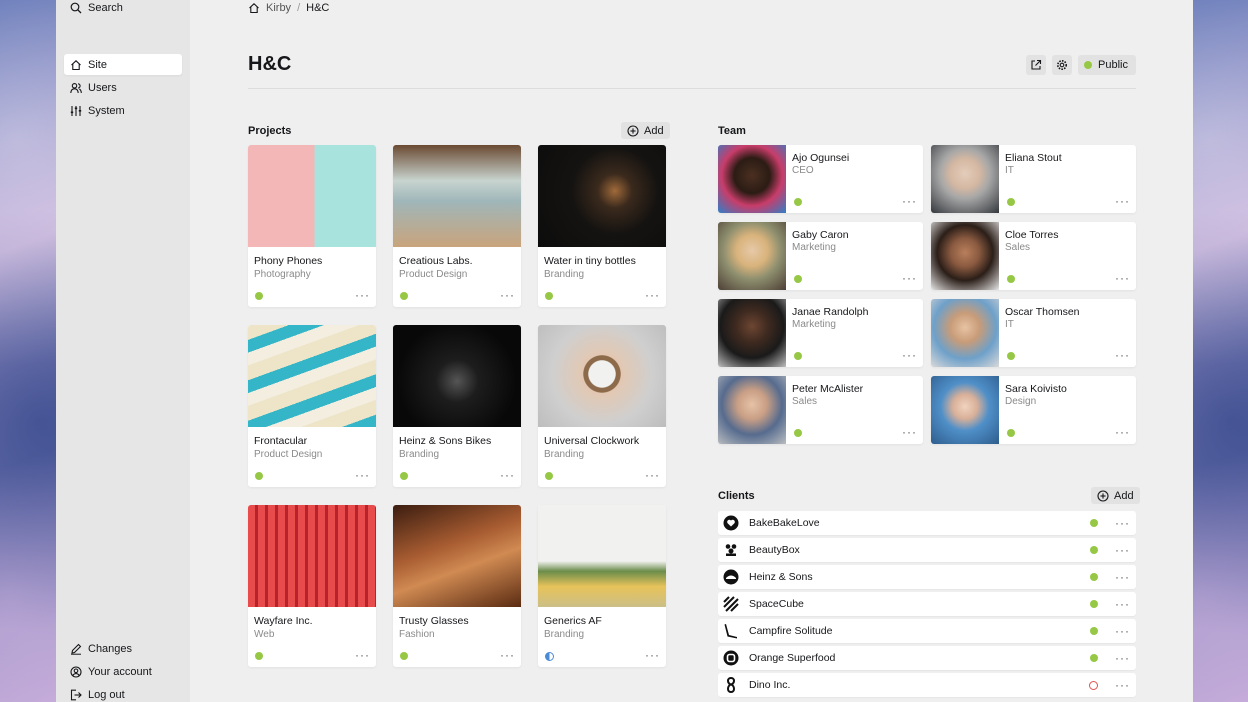  Describe the element at coordinates (828, 389) in the screenshot. I see `member-name: Peter McAlister` at that location.